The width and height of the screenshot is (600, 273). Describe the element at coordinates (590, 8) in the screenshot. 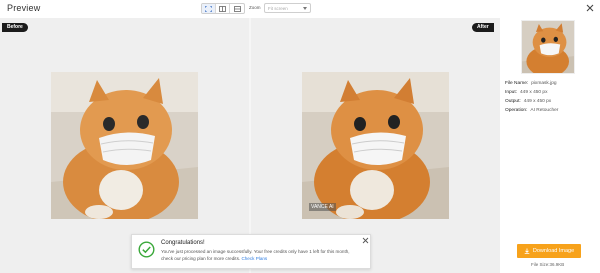

I see `close-icon` at that location.